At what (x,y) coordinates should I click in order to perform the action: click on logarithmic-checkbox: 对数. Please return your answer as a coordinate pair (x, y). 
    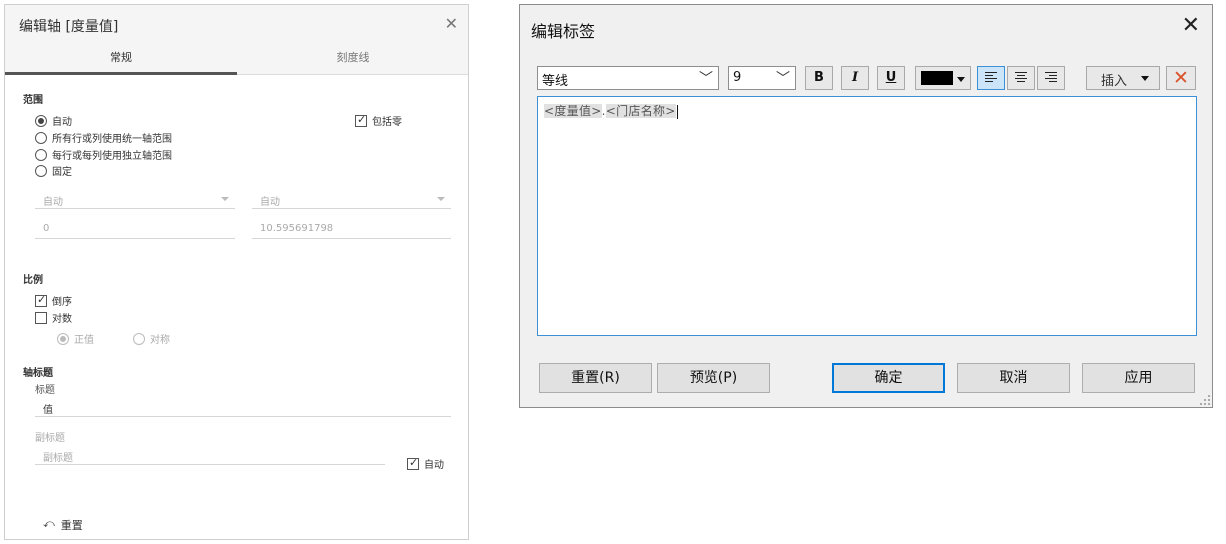
    Looking at the image, I should click on (53, 317).